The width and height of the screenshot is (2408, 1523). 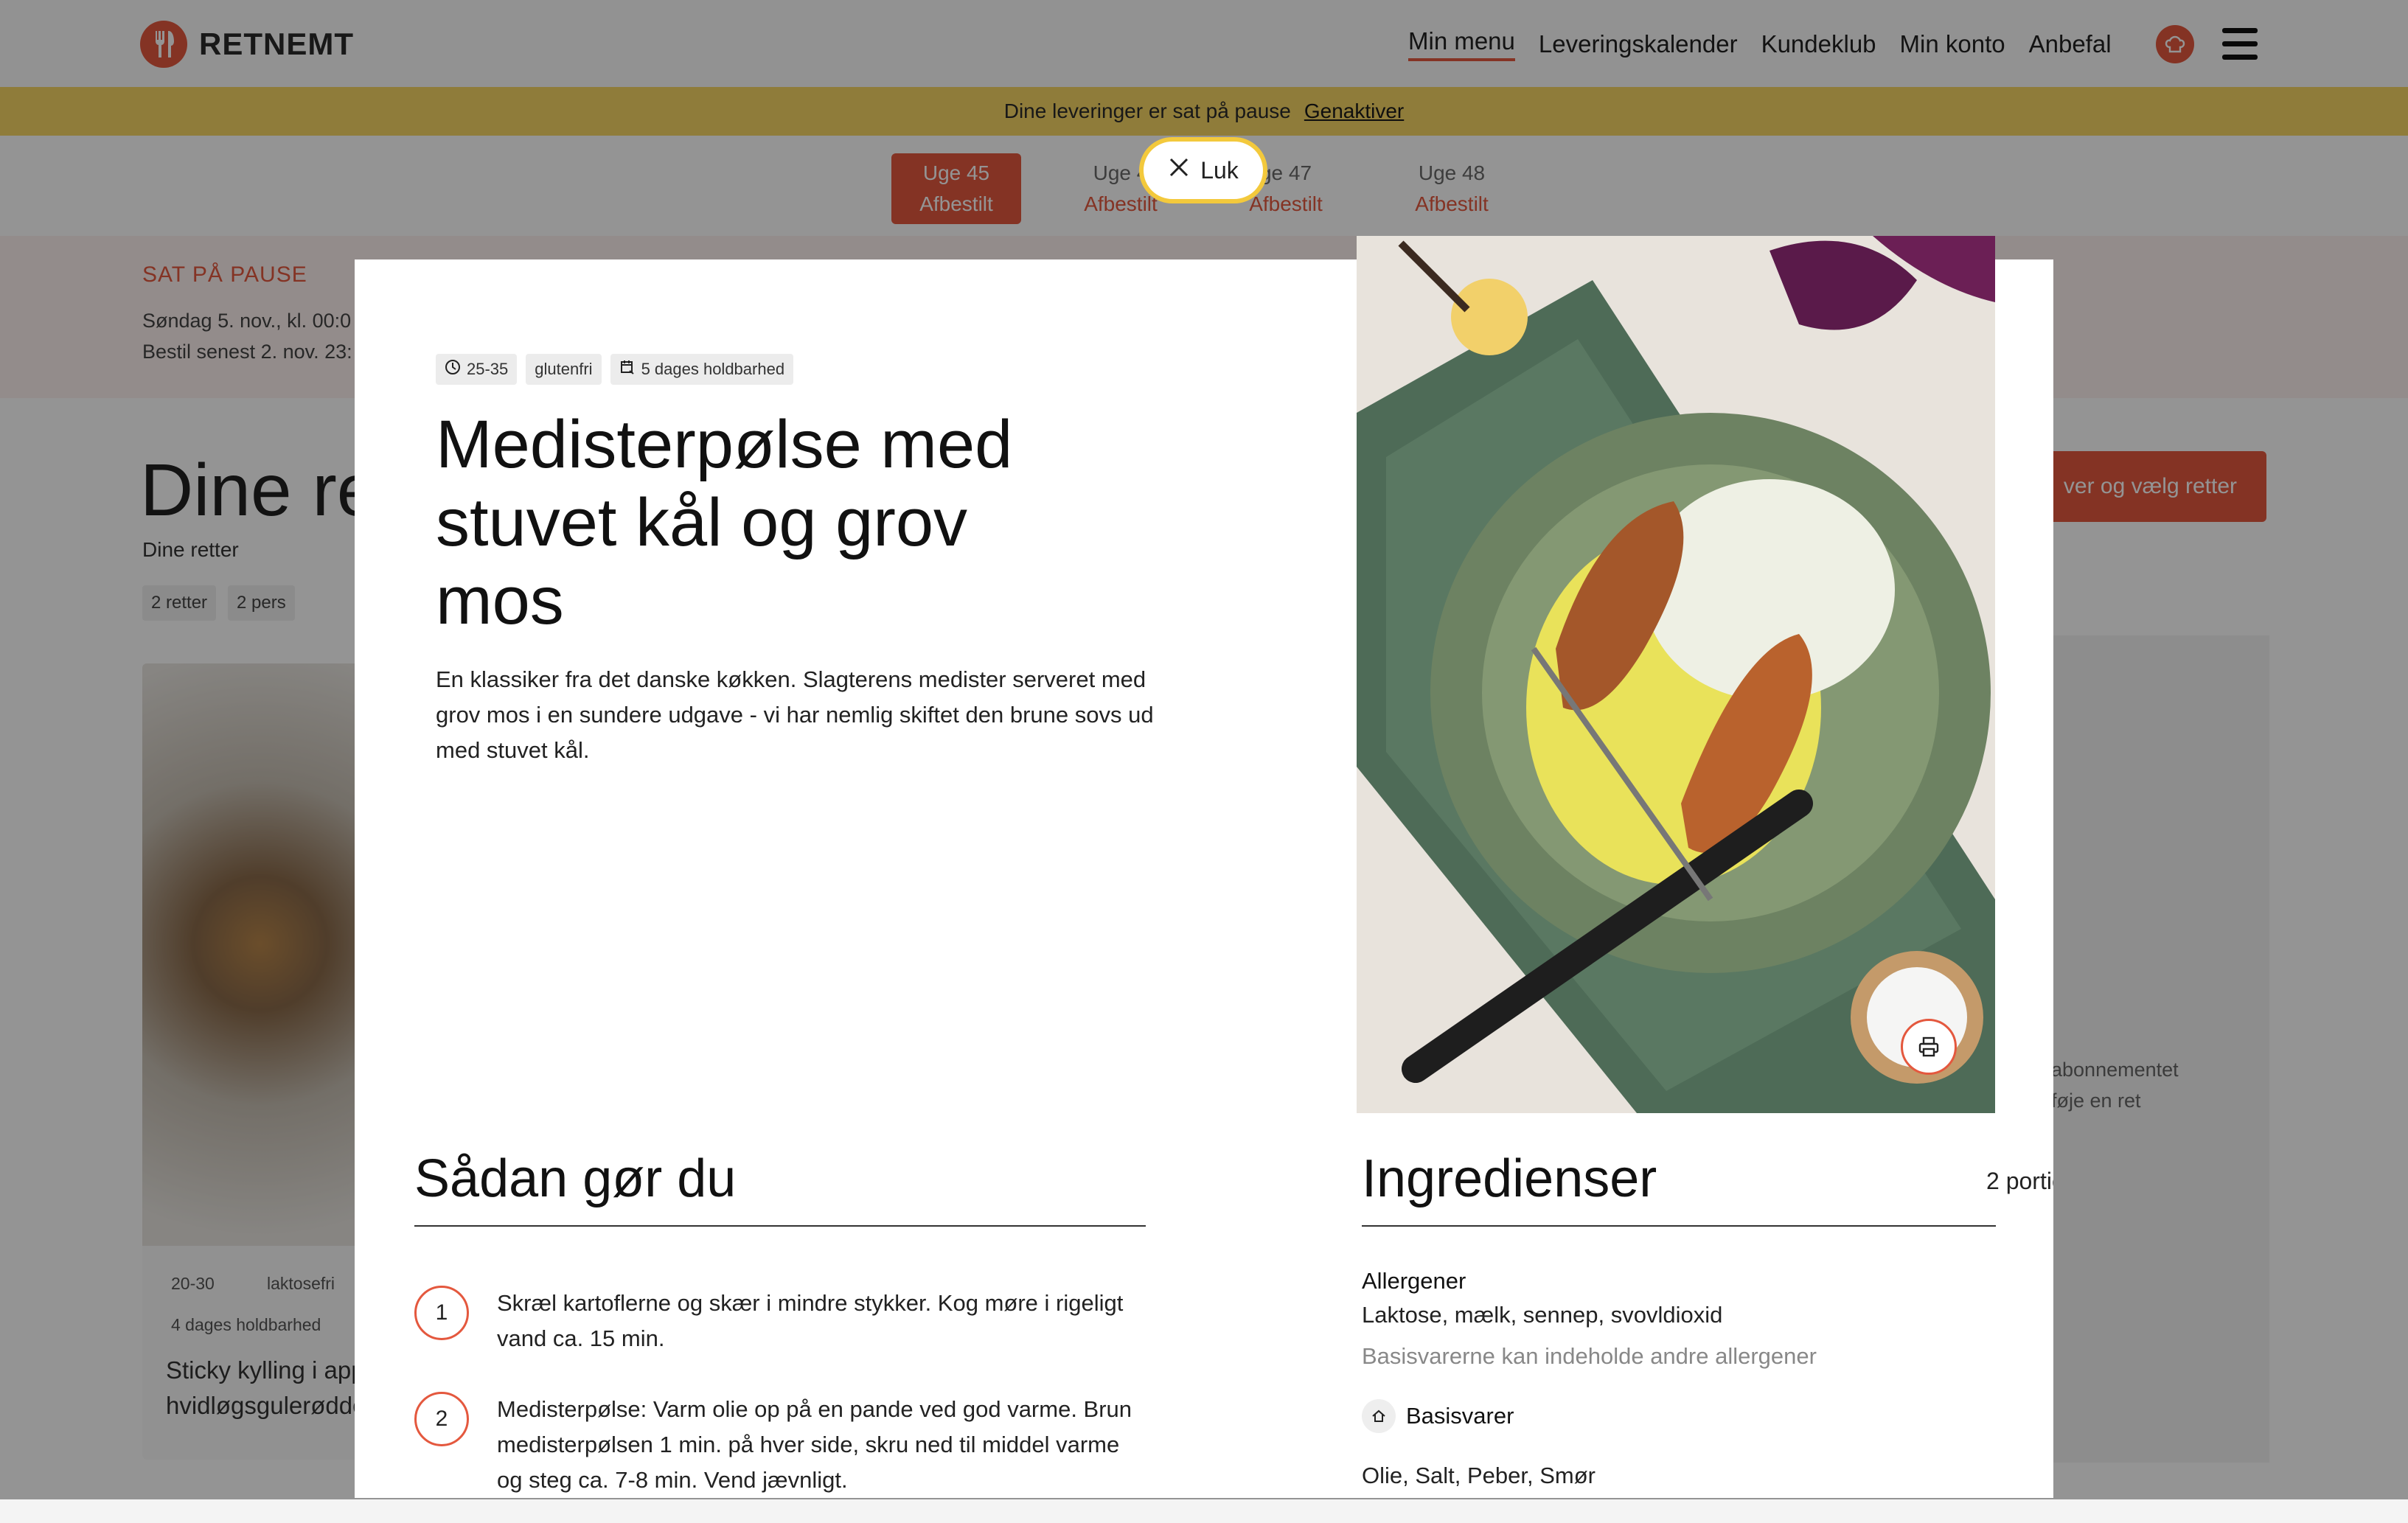 What do you see at coordinates (1219, 170) in the screenshot?
I see `close-label: Luk` at bounding box center [1219, 170].